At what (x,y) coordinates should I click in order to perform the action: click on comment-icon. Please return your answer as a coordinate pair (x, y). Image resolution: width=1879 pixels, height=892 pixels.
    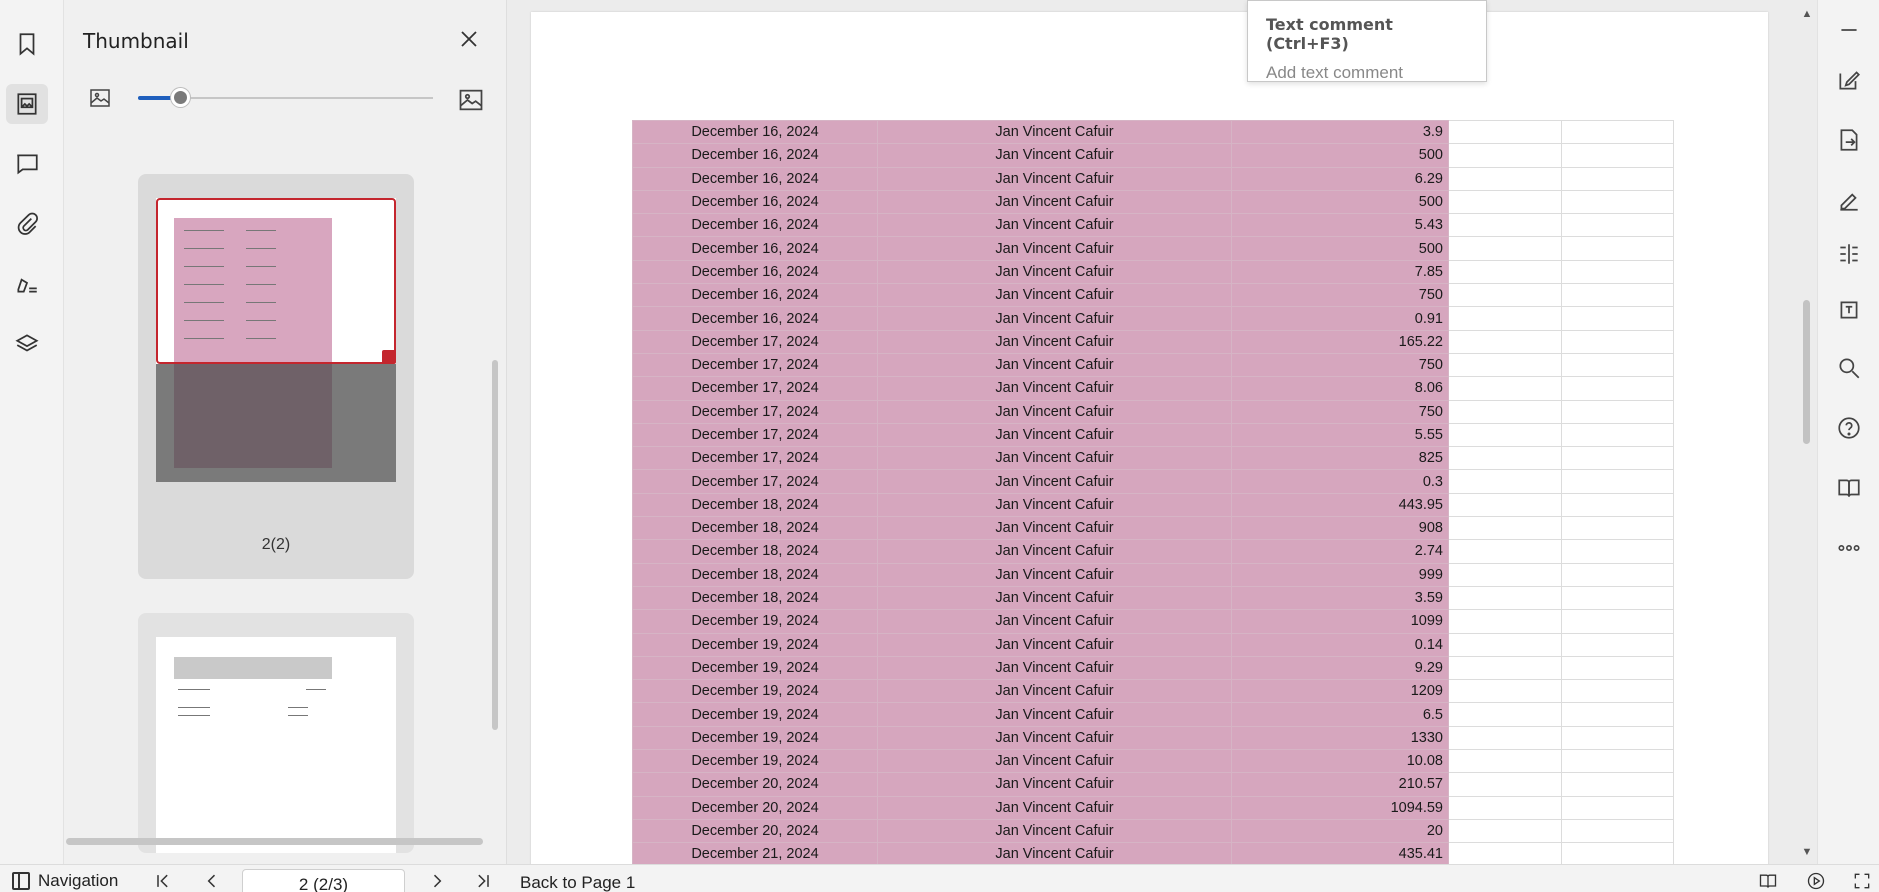
    Looking at the image, I should click on (27, 164).